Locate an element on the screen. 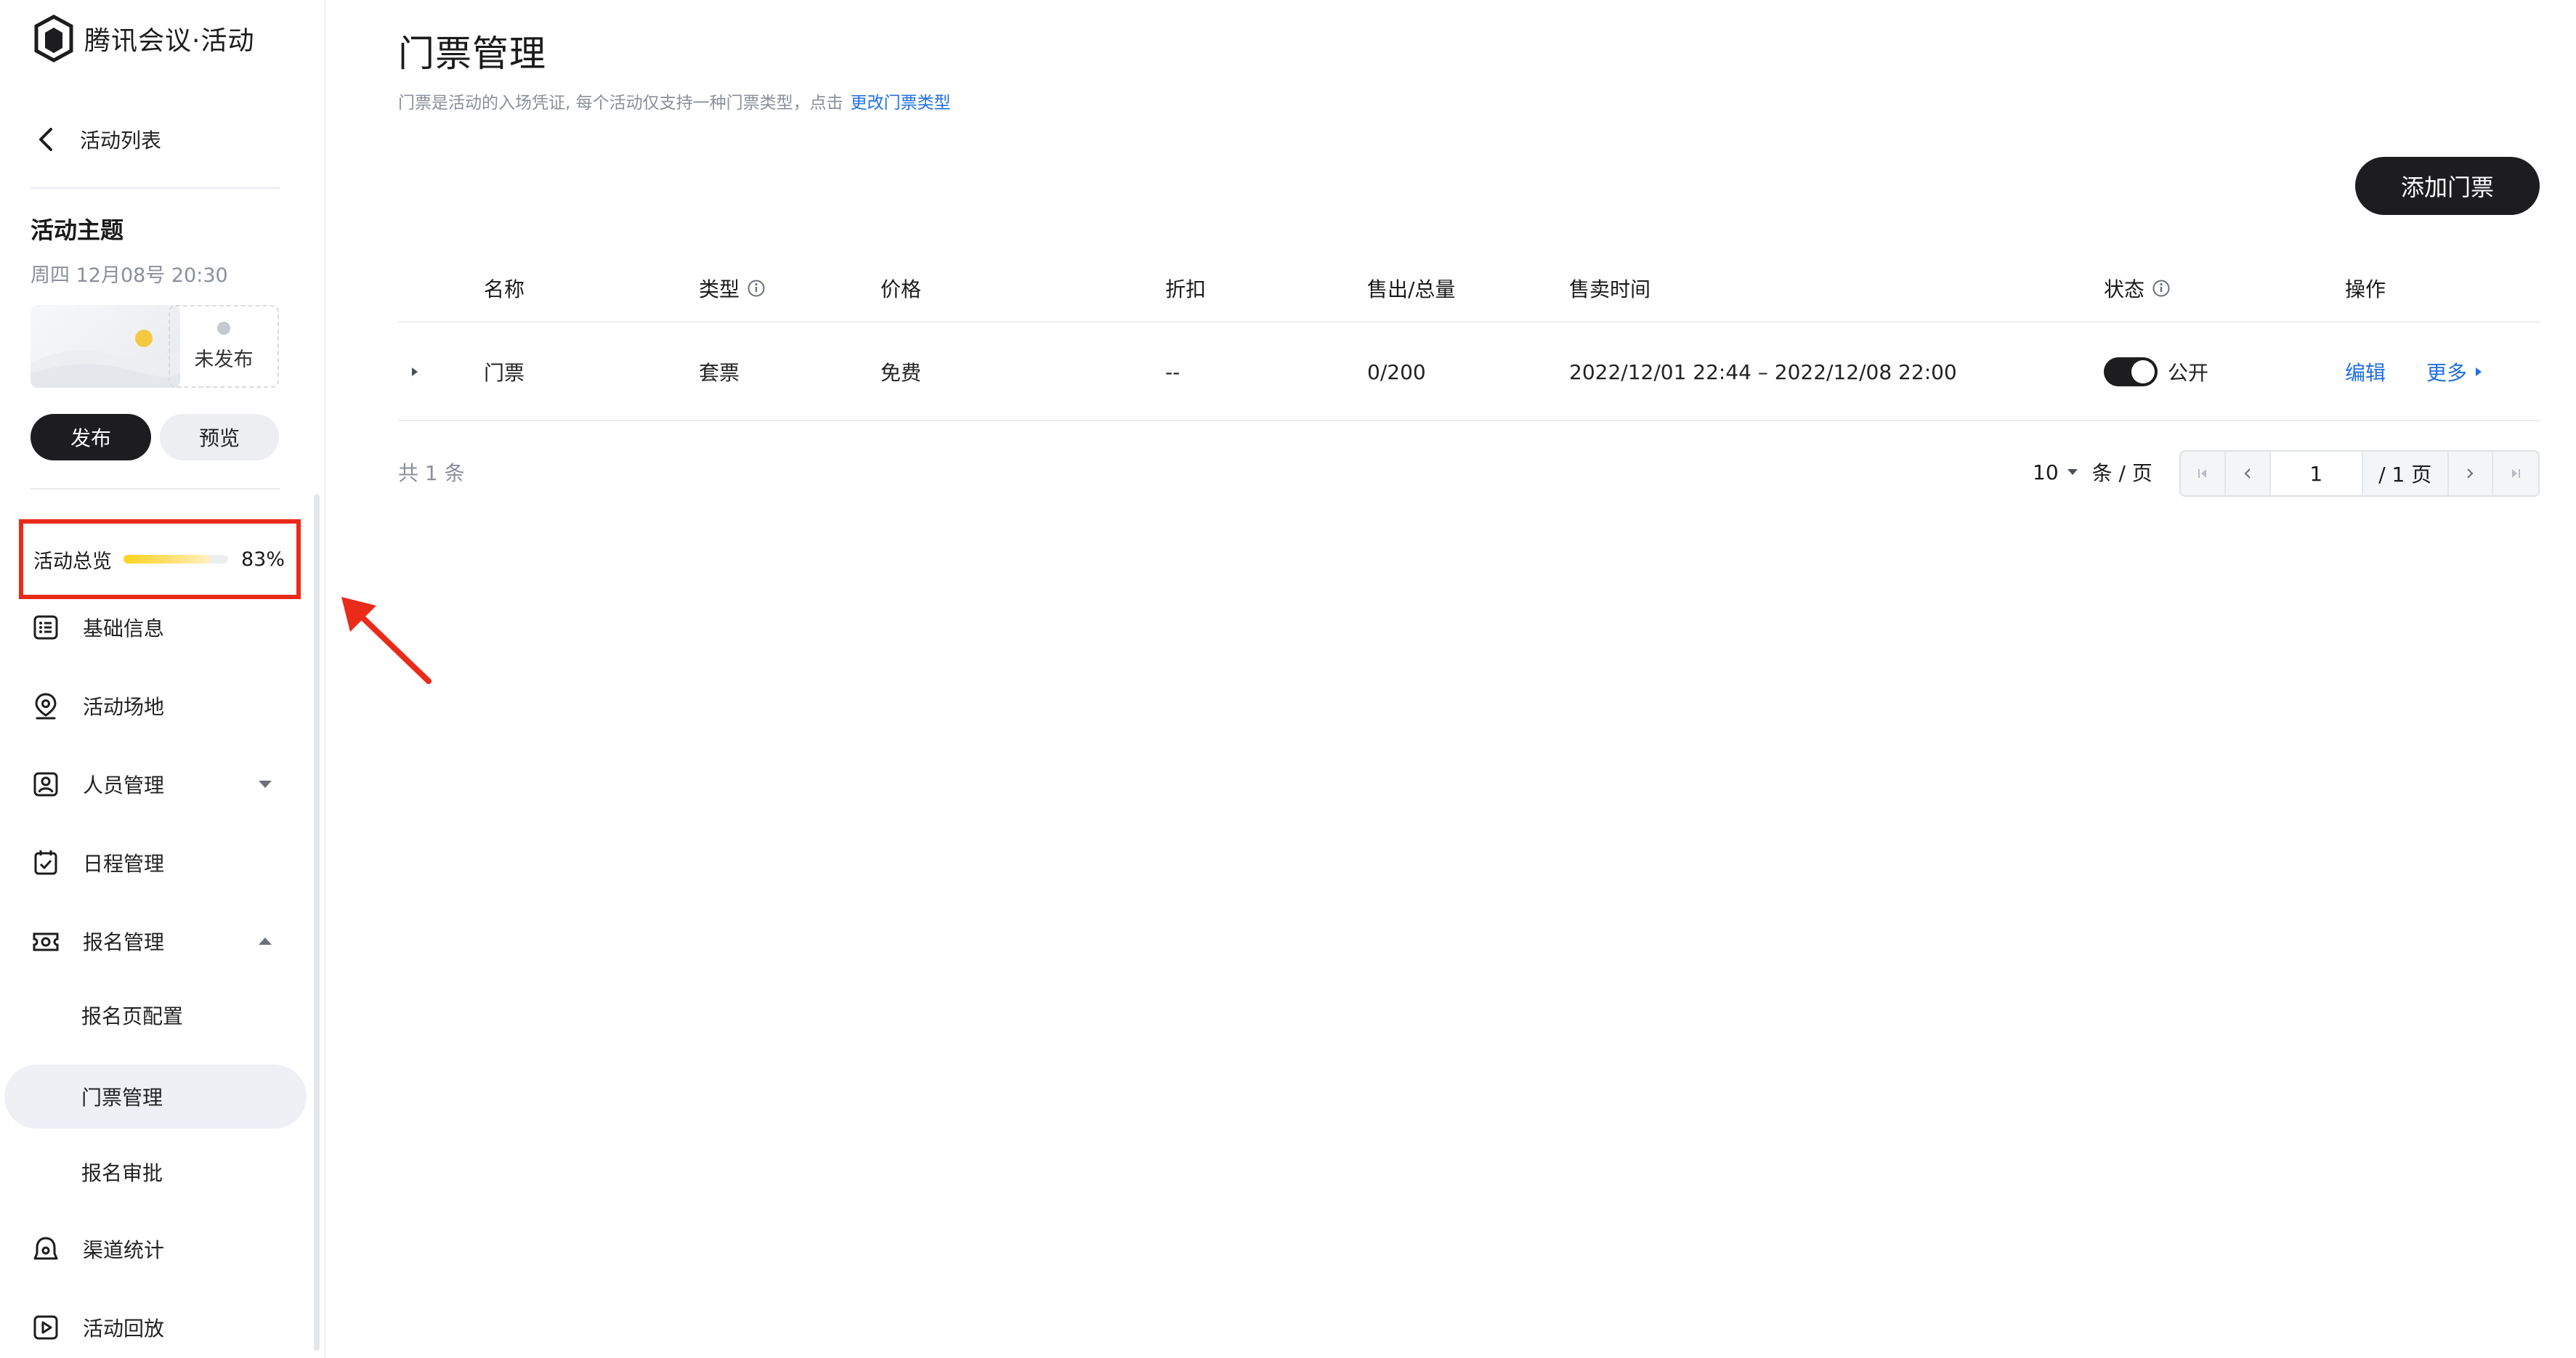 This screenshot has height=1358, width=2576. sidebar-item-label: 日程管理 is located at coordinates (124, 864).